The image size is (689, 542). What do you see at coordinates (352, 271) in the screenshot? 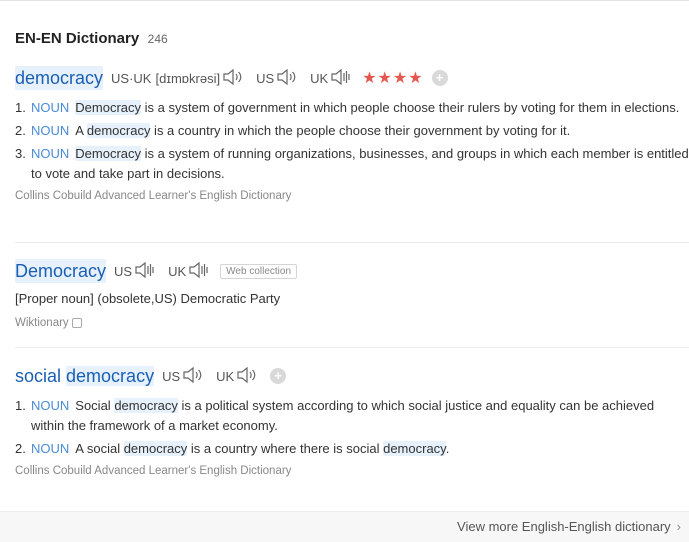
I see `entry-head: Democracy US UK Web collection` at bounding box center [352, 271].